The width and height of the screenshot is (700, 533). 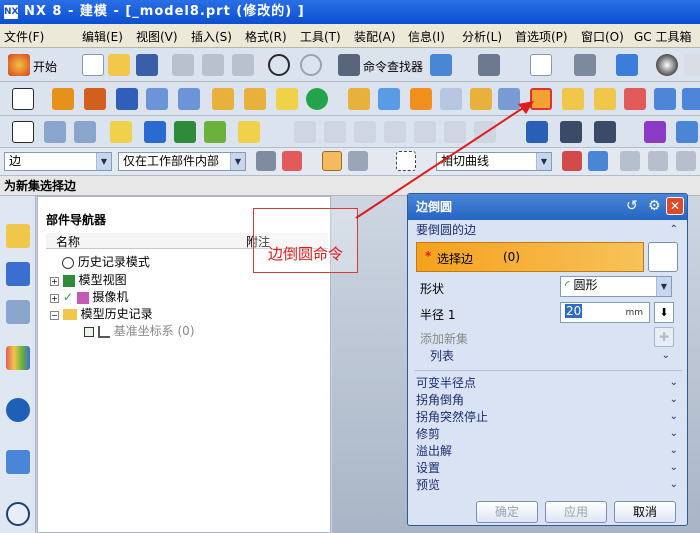 I want to click on section-variable-radius: 可变半径点 ⌄, so click(x=547, y=383).